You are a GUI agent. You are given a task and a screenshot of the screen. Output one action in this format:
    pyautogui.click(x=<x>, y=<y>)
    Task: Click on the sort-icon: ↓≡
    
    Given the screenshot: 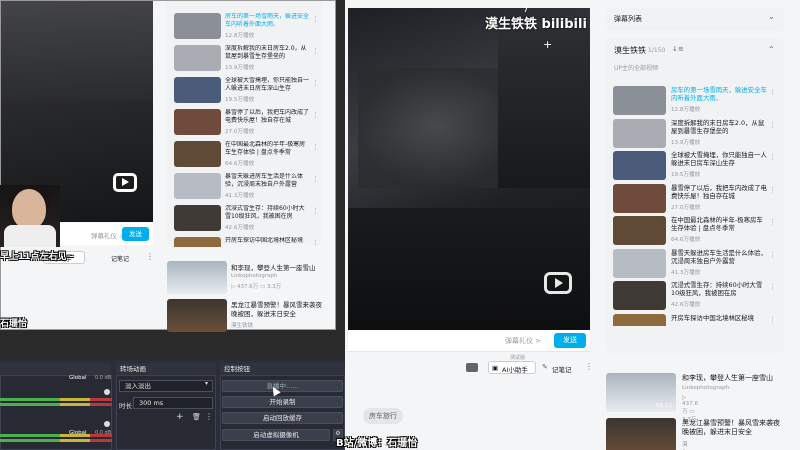 What is the action you would take?
    pyautogui.click(x=678, y=49)
    